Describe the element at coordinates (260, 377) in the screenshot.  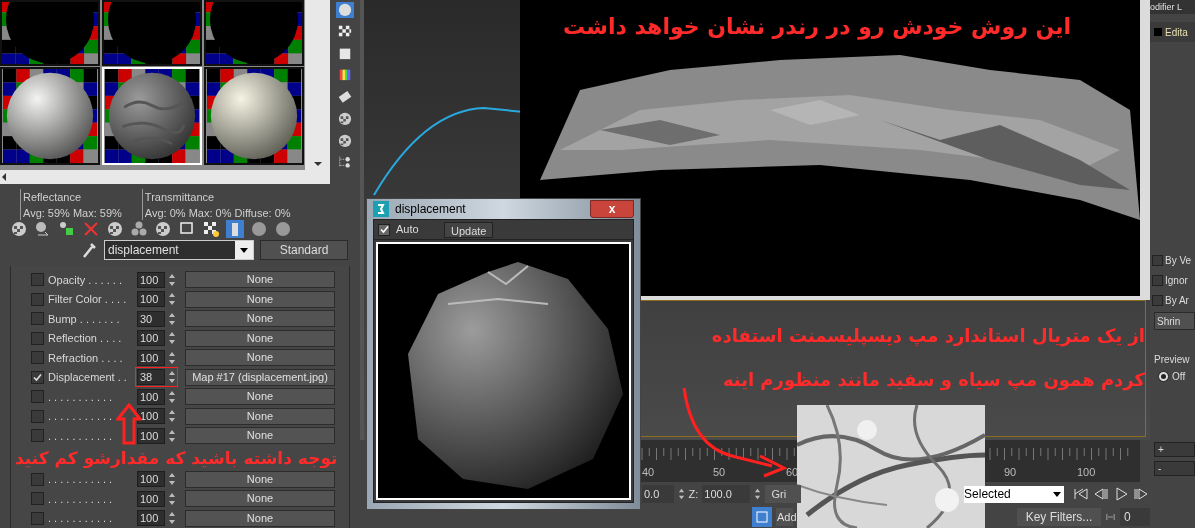
I see `map-slot-button: Map #17 (displacement.jpg)` at that location.